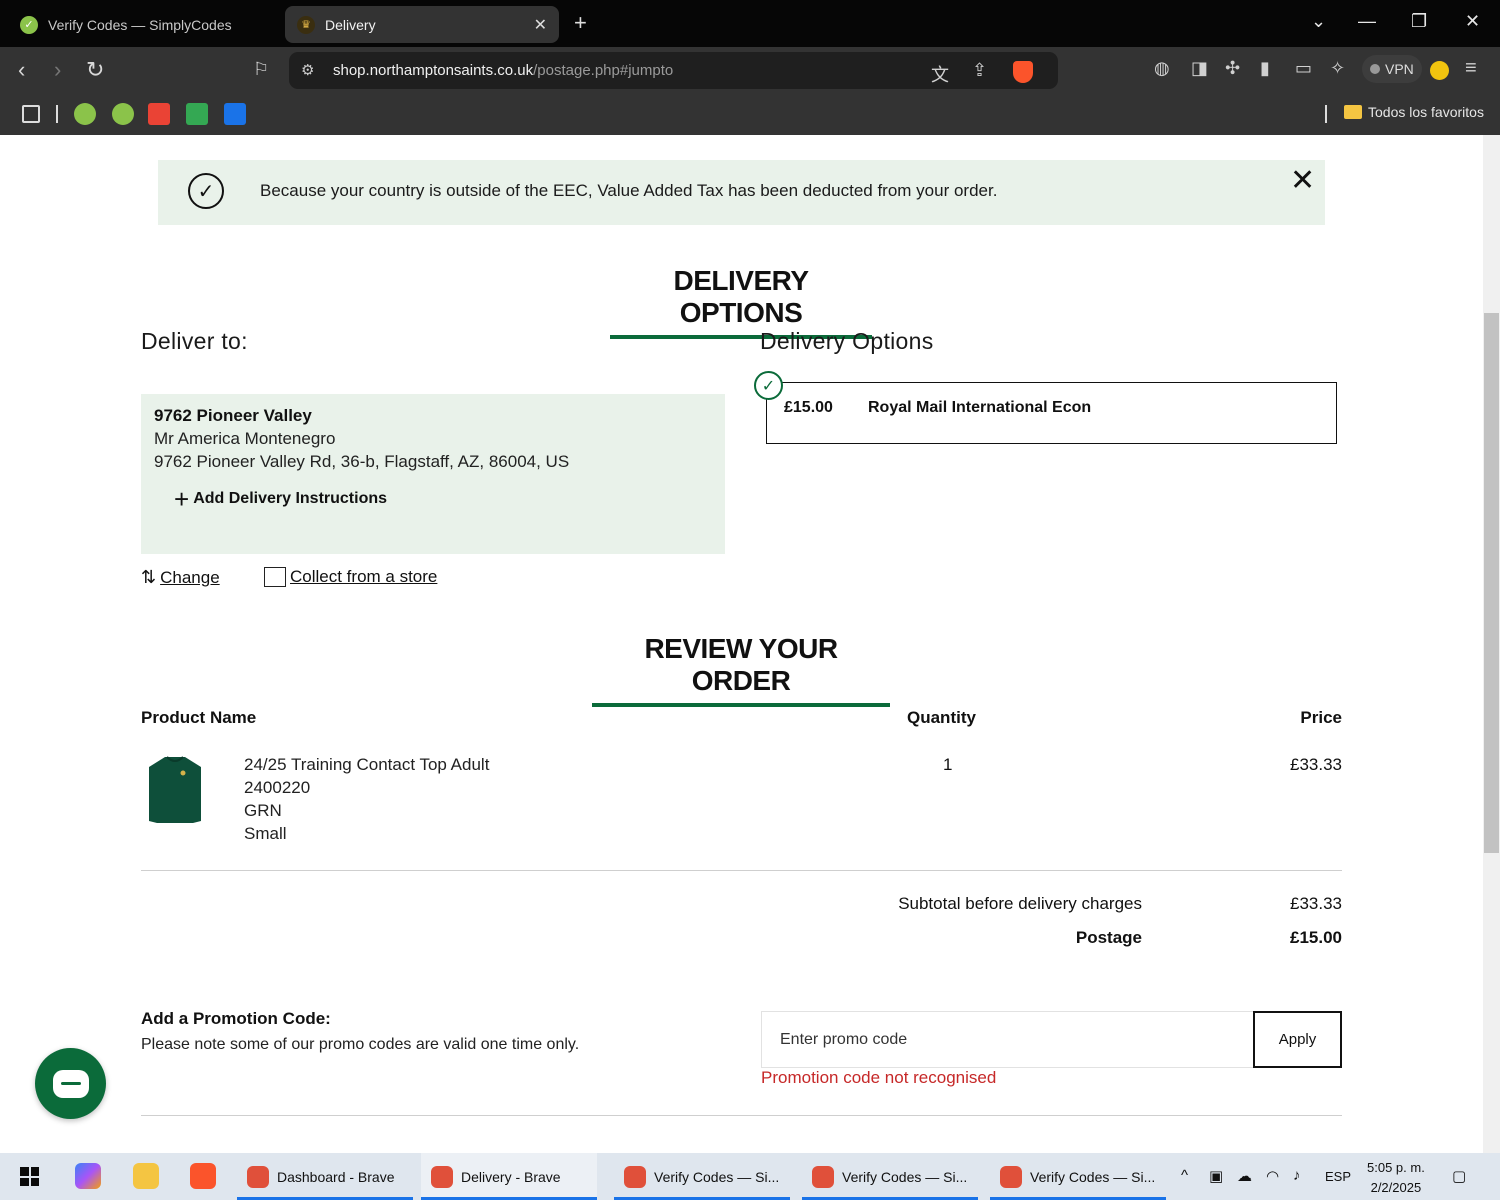 This screenshot has width=1500, height=1200. I want to click on photos-icon, so click(197, 114).